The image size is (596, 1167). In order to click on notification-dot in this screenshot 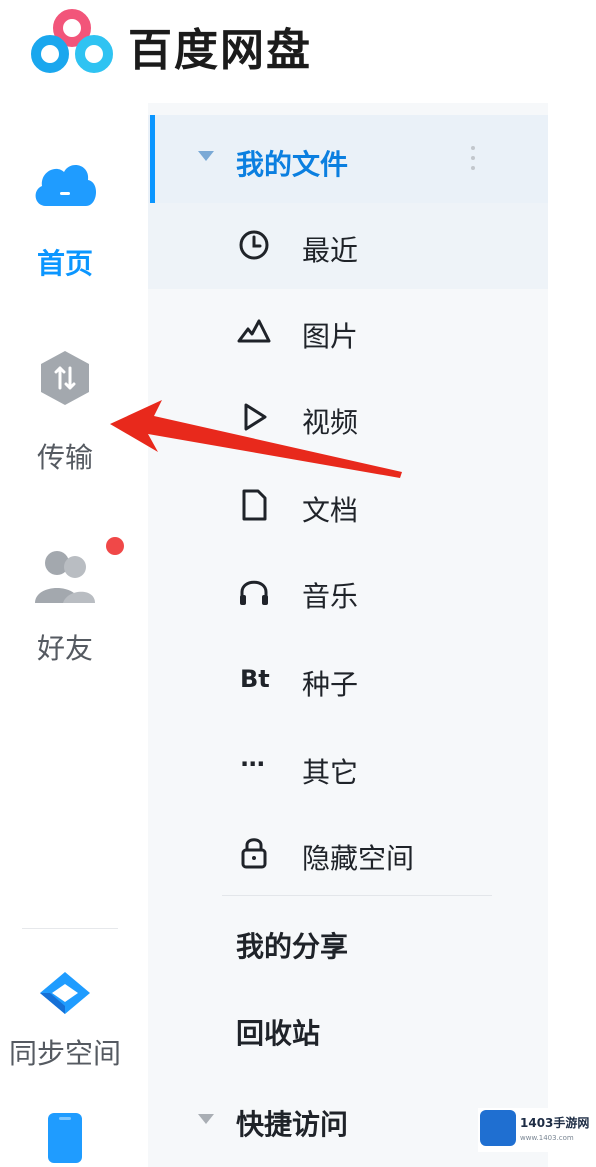, I will do `click(115, 546)`.